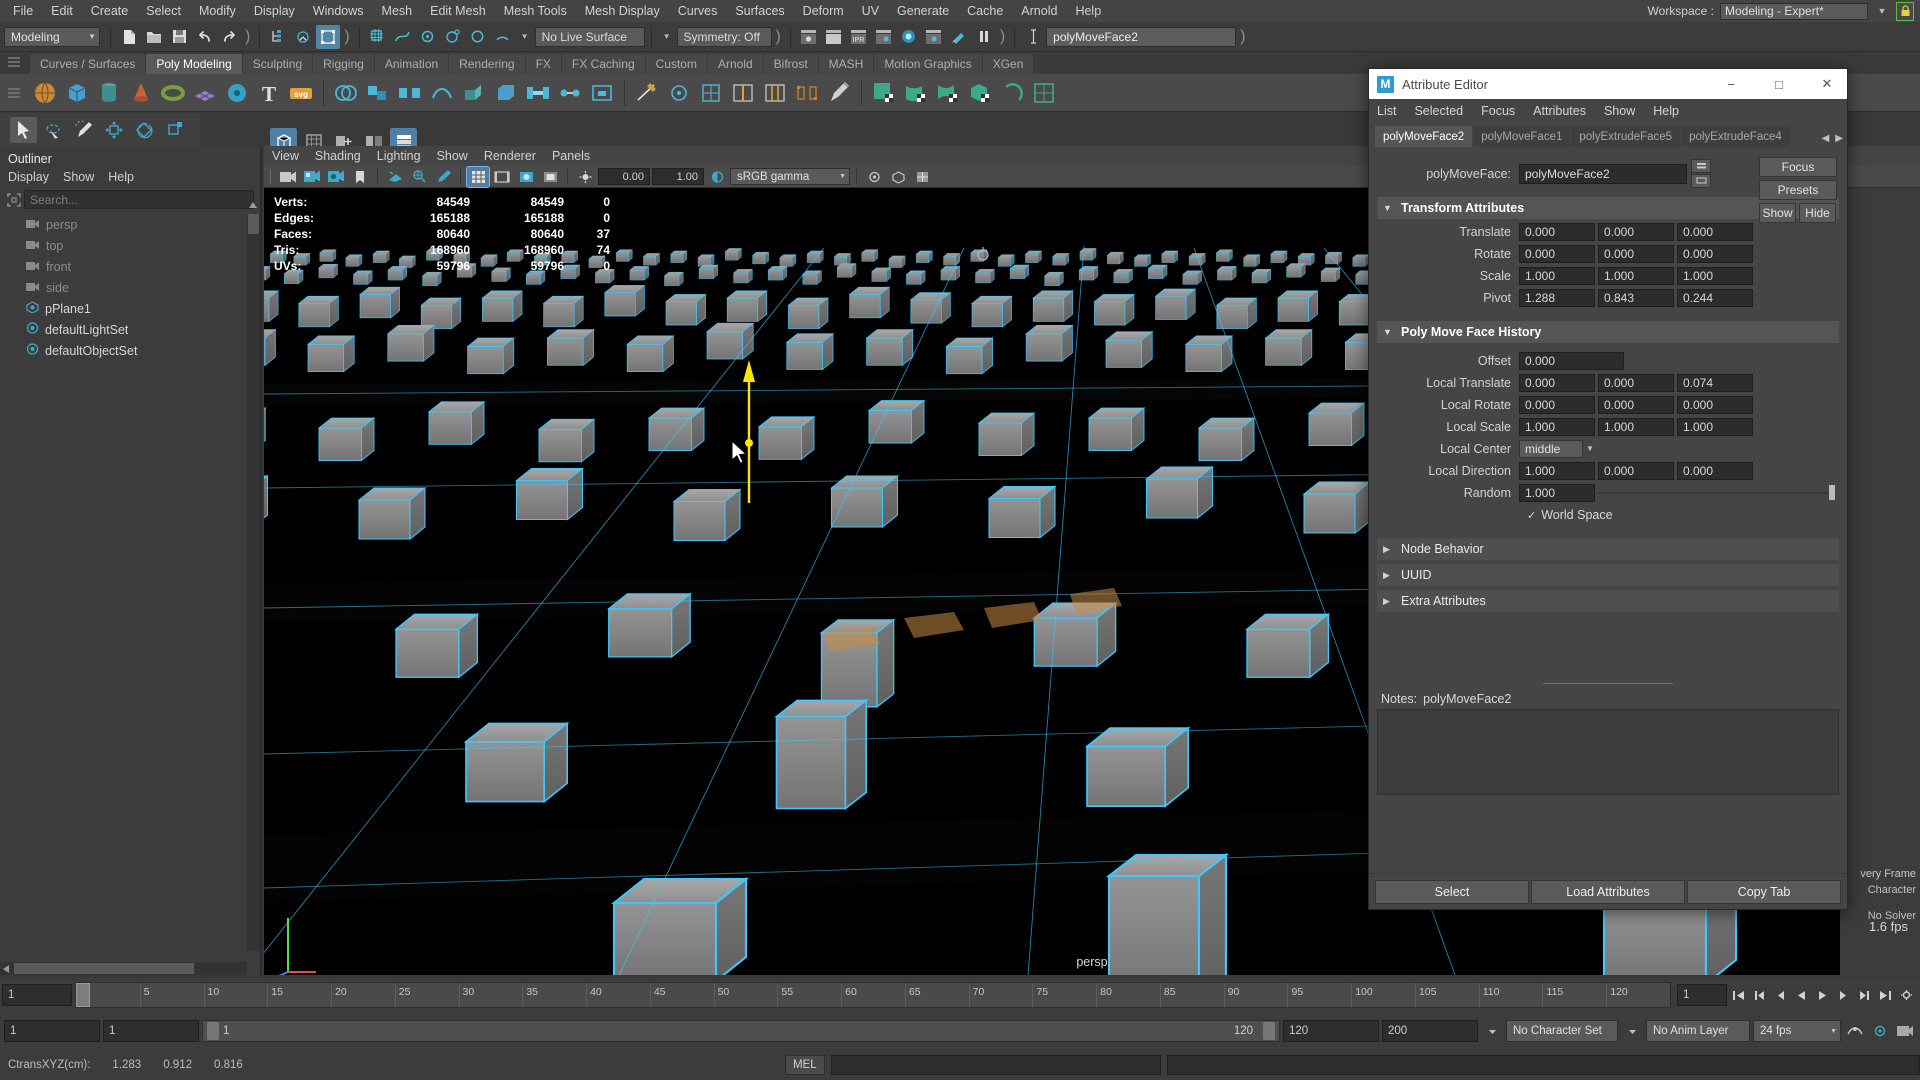 Image resolution: width=1920 pixels, height=1080 pixels. Describe the element at coordinates (1603, 173) in the screenshot. I see `node-name-input: polyMoveFace2` at that location.